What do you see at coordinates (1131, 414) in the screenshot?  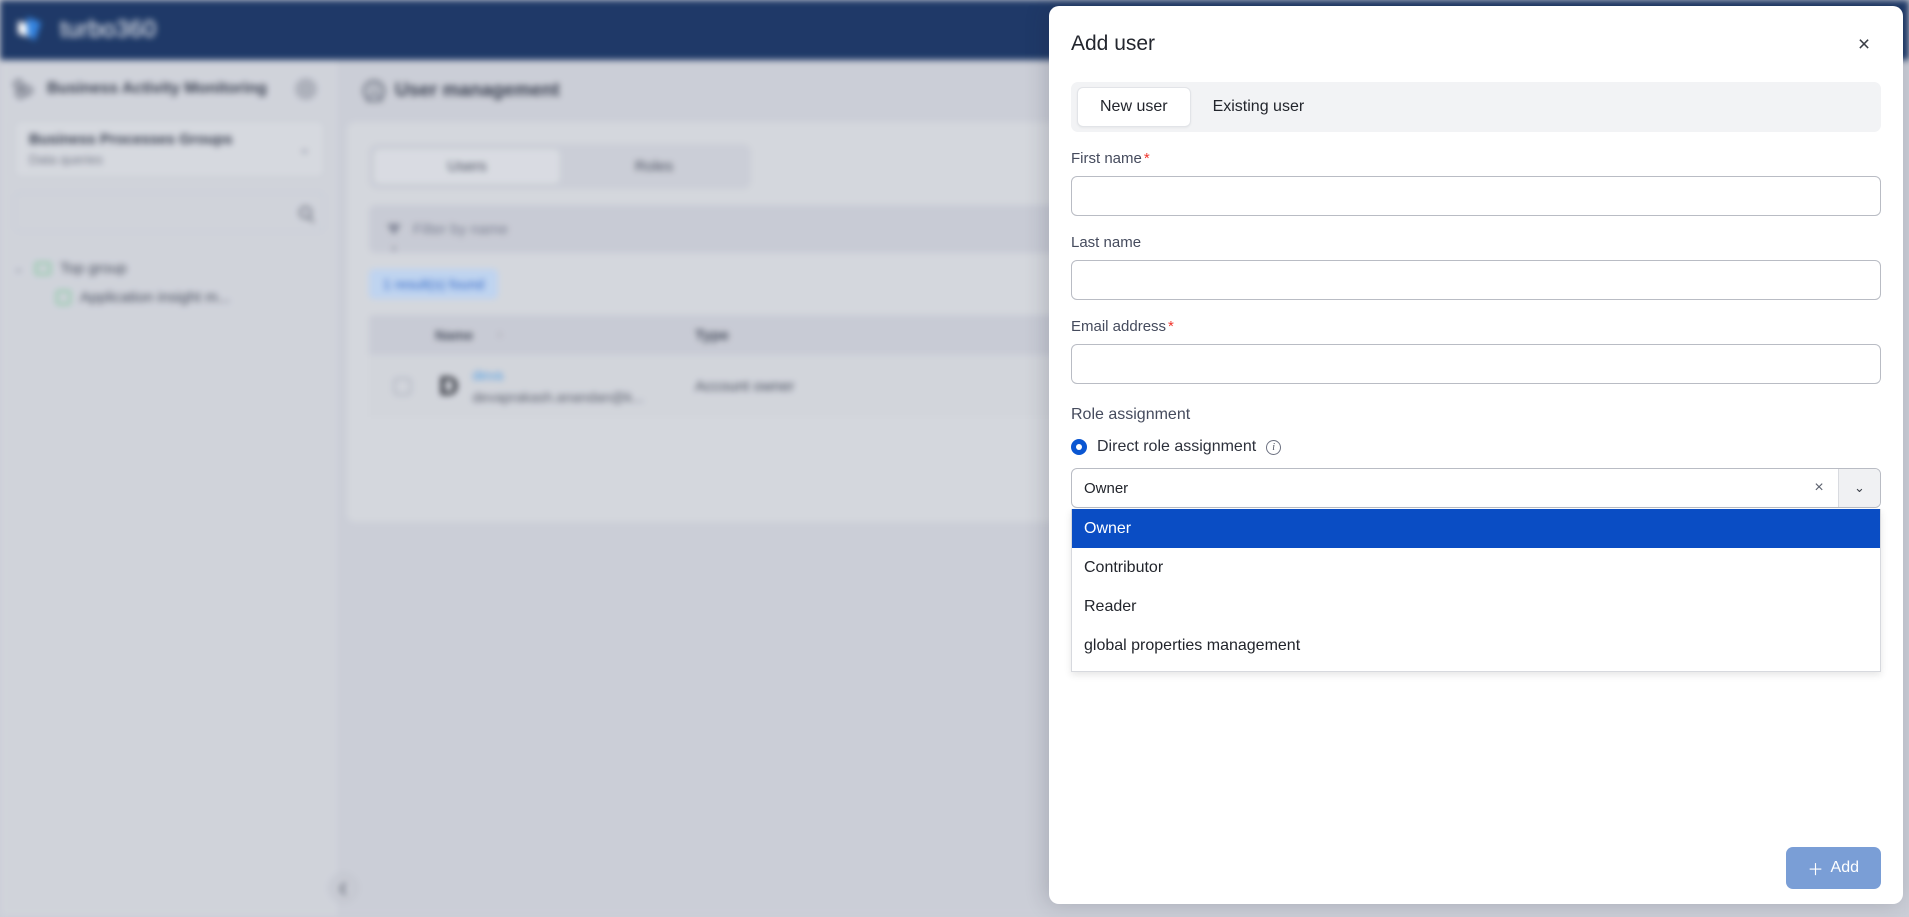 I see `role-assignment-heading: Role assignment` at bounding box center [1131, 414].